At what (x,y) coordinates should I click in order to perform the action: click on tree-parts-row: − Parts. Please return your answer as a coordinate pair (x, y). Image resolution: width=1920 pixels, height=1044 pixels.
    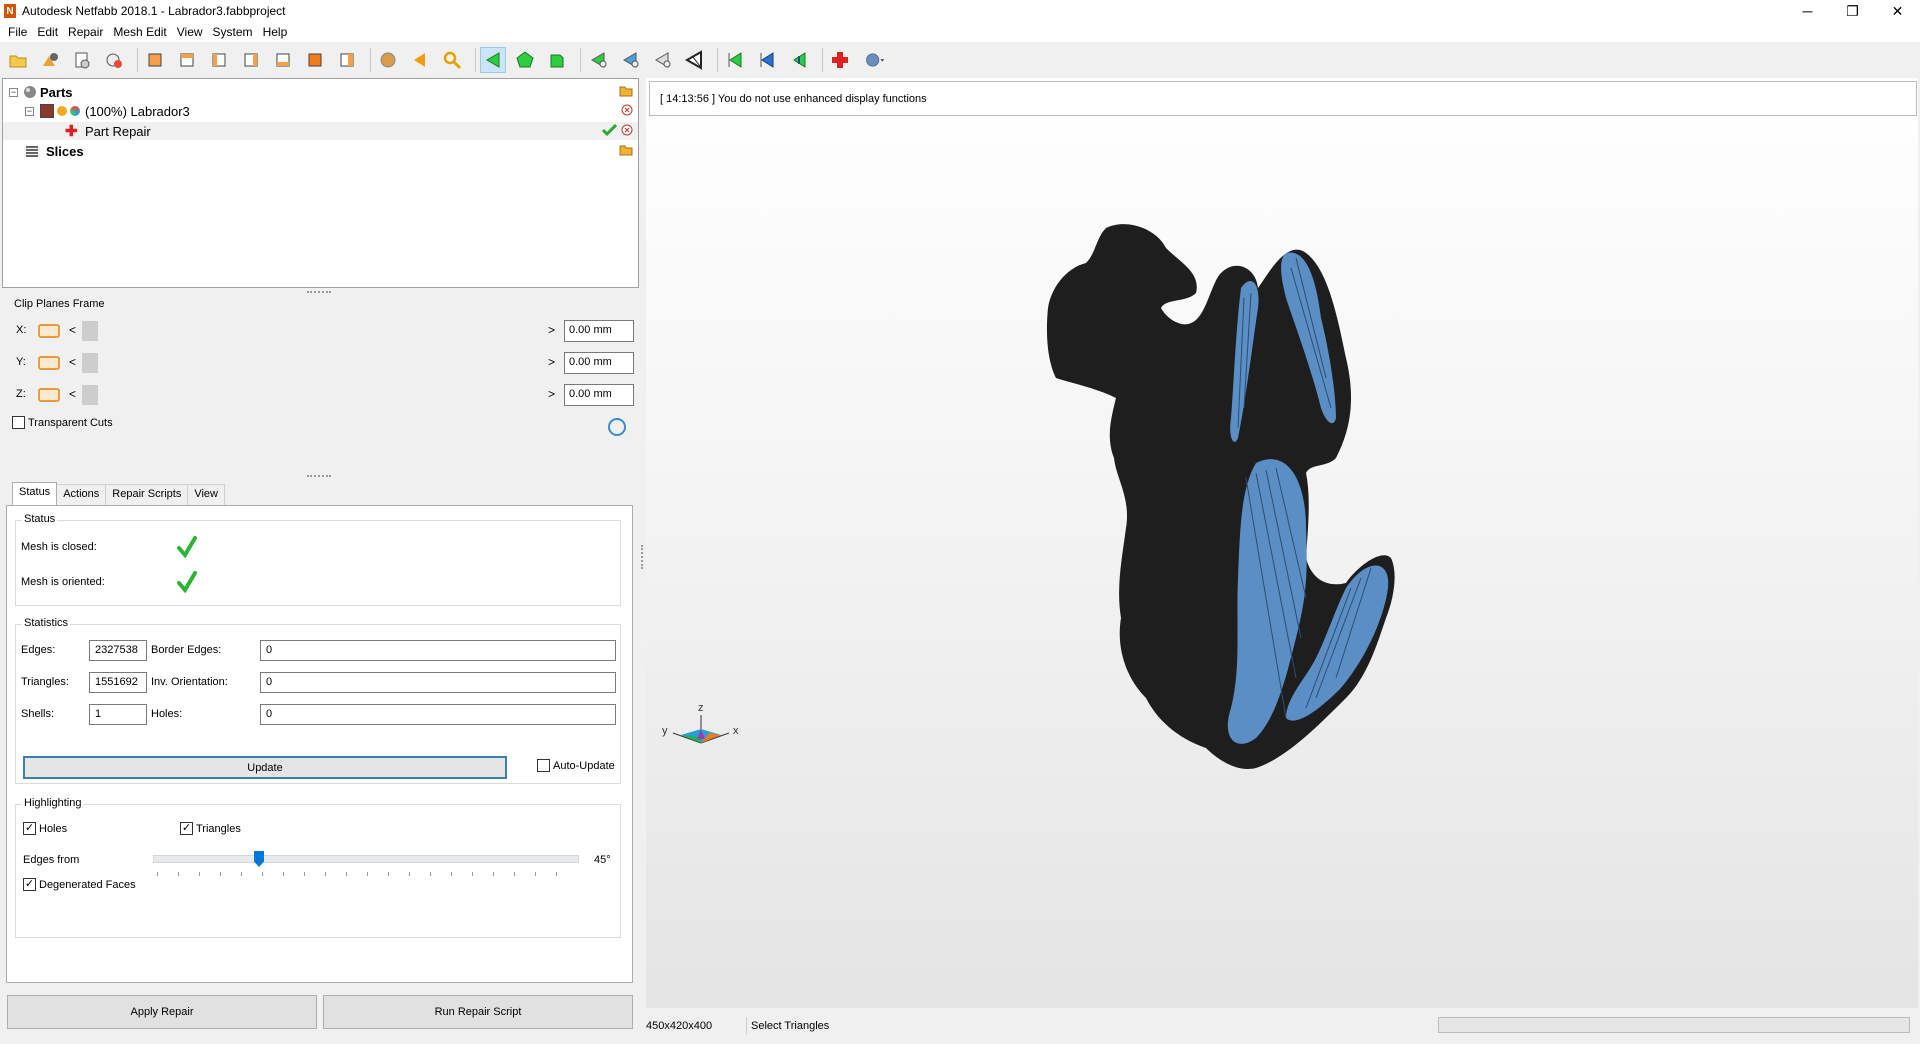
    Looking at the image, I should click on (41, 92).